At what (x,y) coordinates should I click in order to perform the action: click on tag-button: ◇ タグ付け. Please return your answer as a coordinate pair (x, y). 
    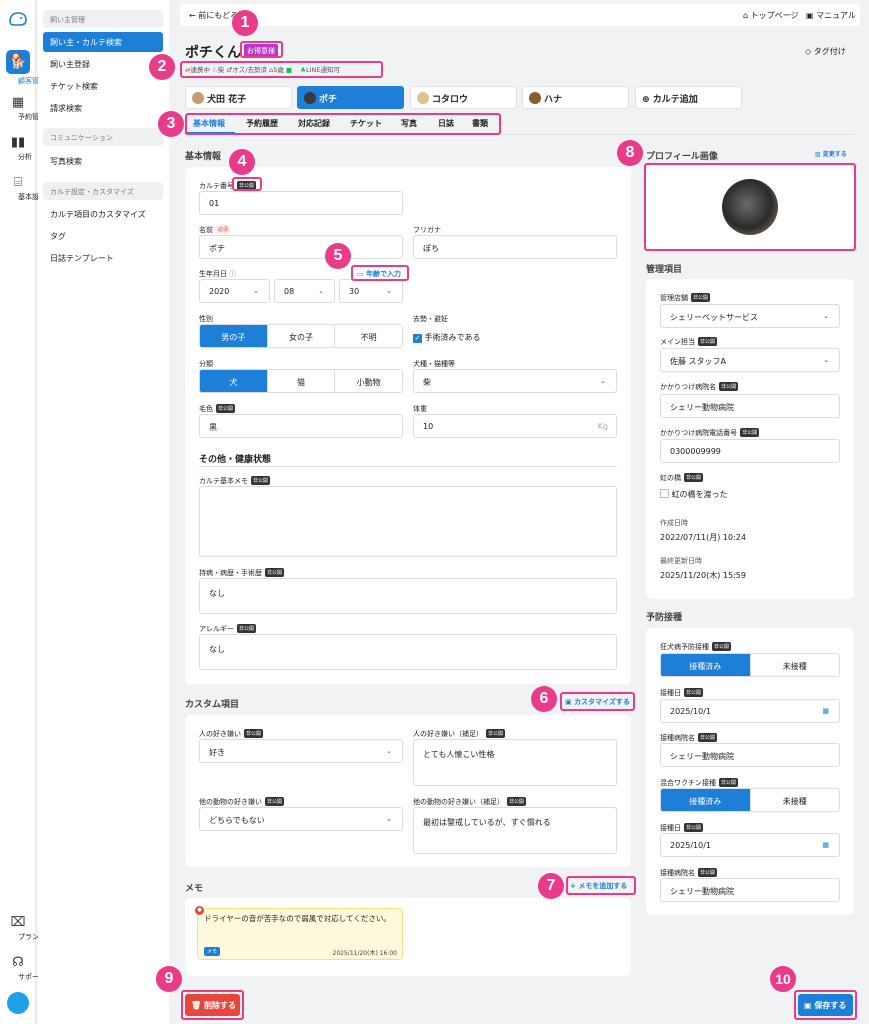
    Looking at the image, I should click on (825, 51).